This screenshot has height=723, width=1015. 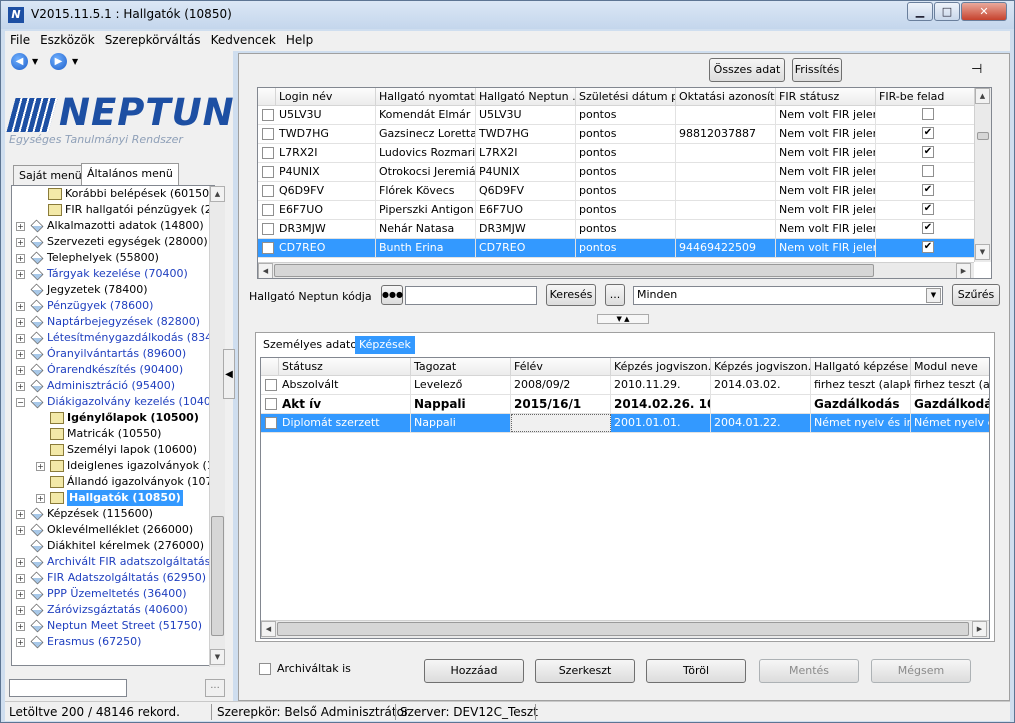 I want to click on grid-scroll-left-icon: ◀, so click(x=265, y=270).